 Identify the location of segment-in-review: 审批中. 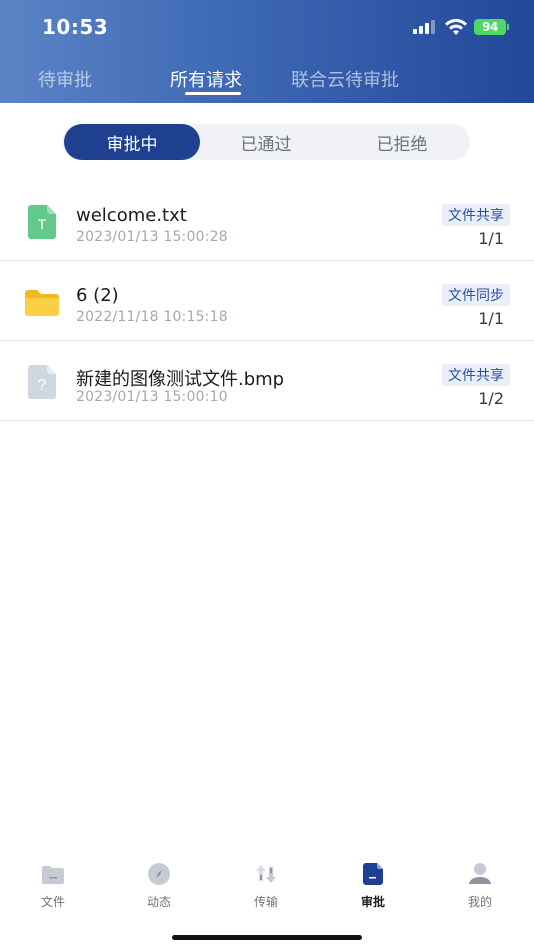
(132, 142).